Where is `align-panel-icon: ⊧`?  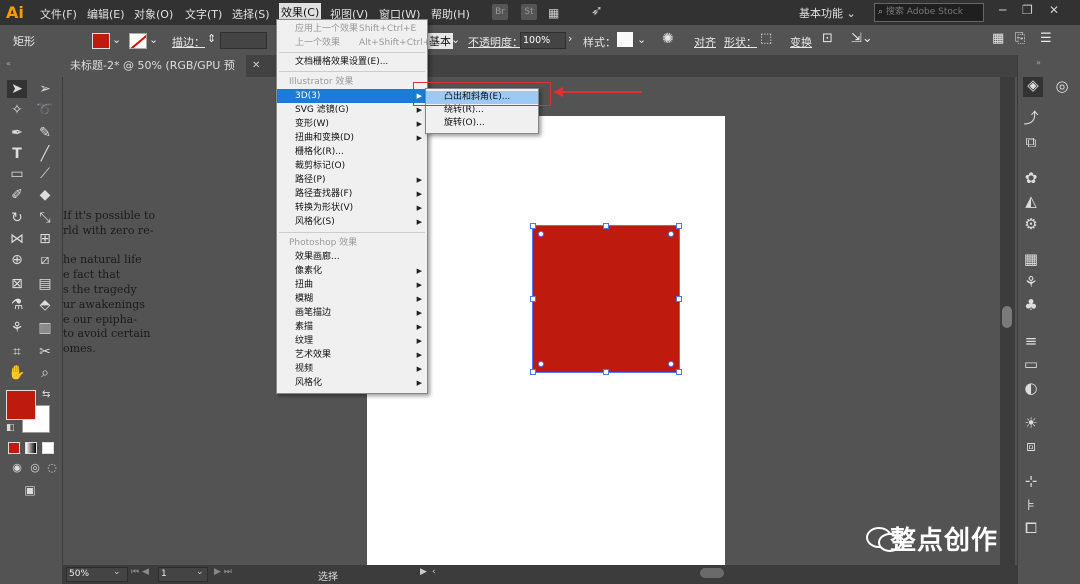
align-panel-icon: ⊧ is located at coordinates (1031, 505).